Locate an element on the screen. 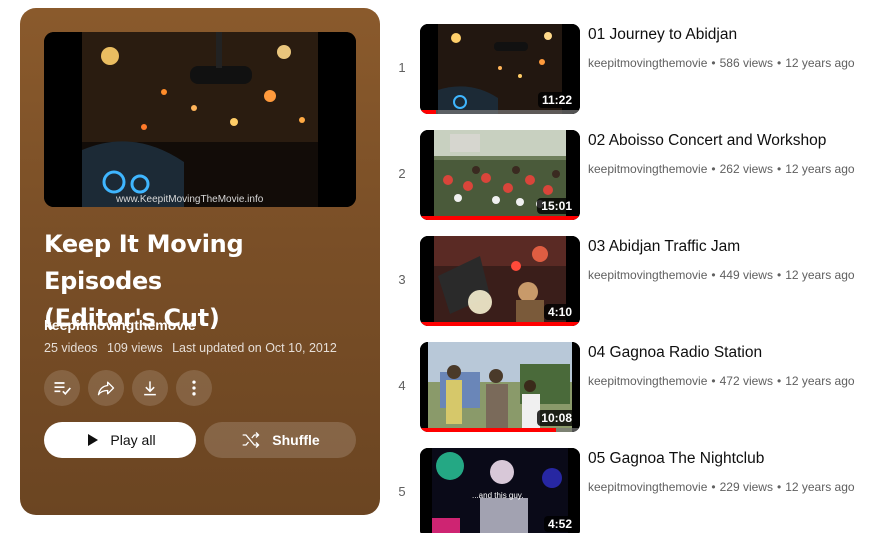  playlist-thumbnail: www.KeepitMovingTheMovie.info is located at coordinates (200, 119).